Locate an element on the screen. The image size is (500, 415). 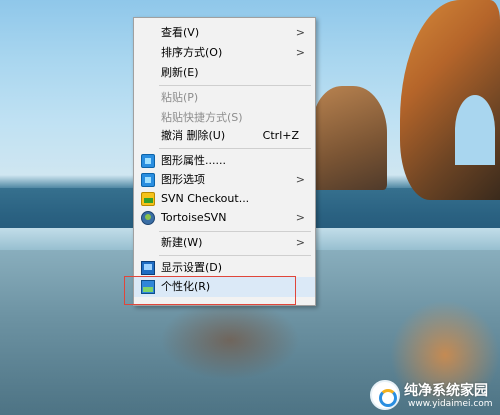
display-settings-icon is located at coordinates (148, 268).